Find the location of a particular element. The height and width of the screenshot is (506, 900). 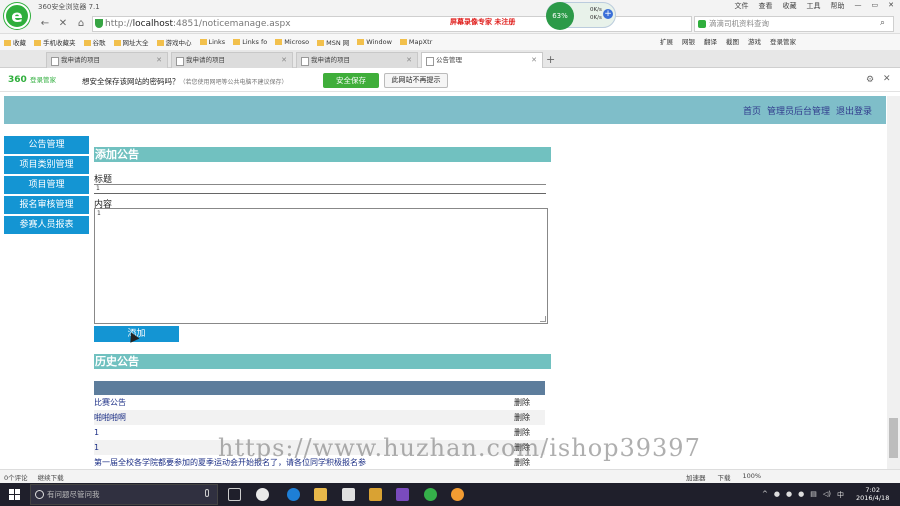

bookmark-item: MapXtr is located at coordinates (416, 42).